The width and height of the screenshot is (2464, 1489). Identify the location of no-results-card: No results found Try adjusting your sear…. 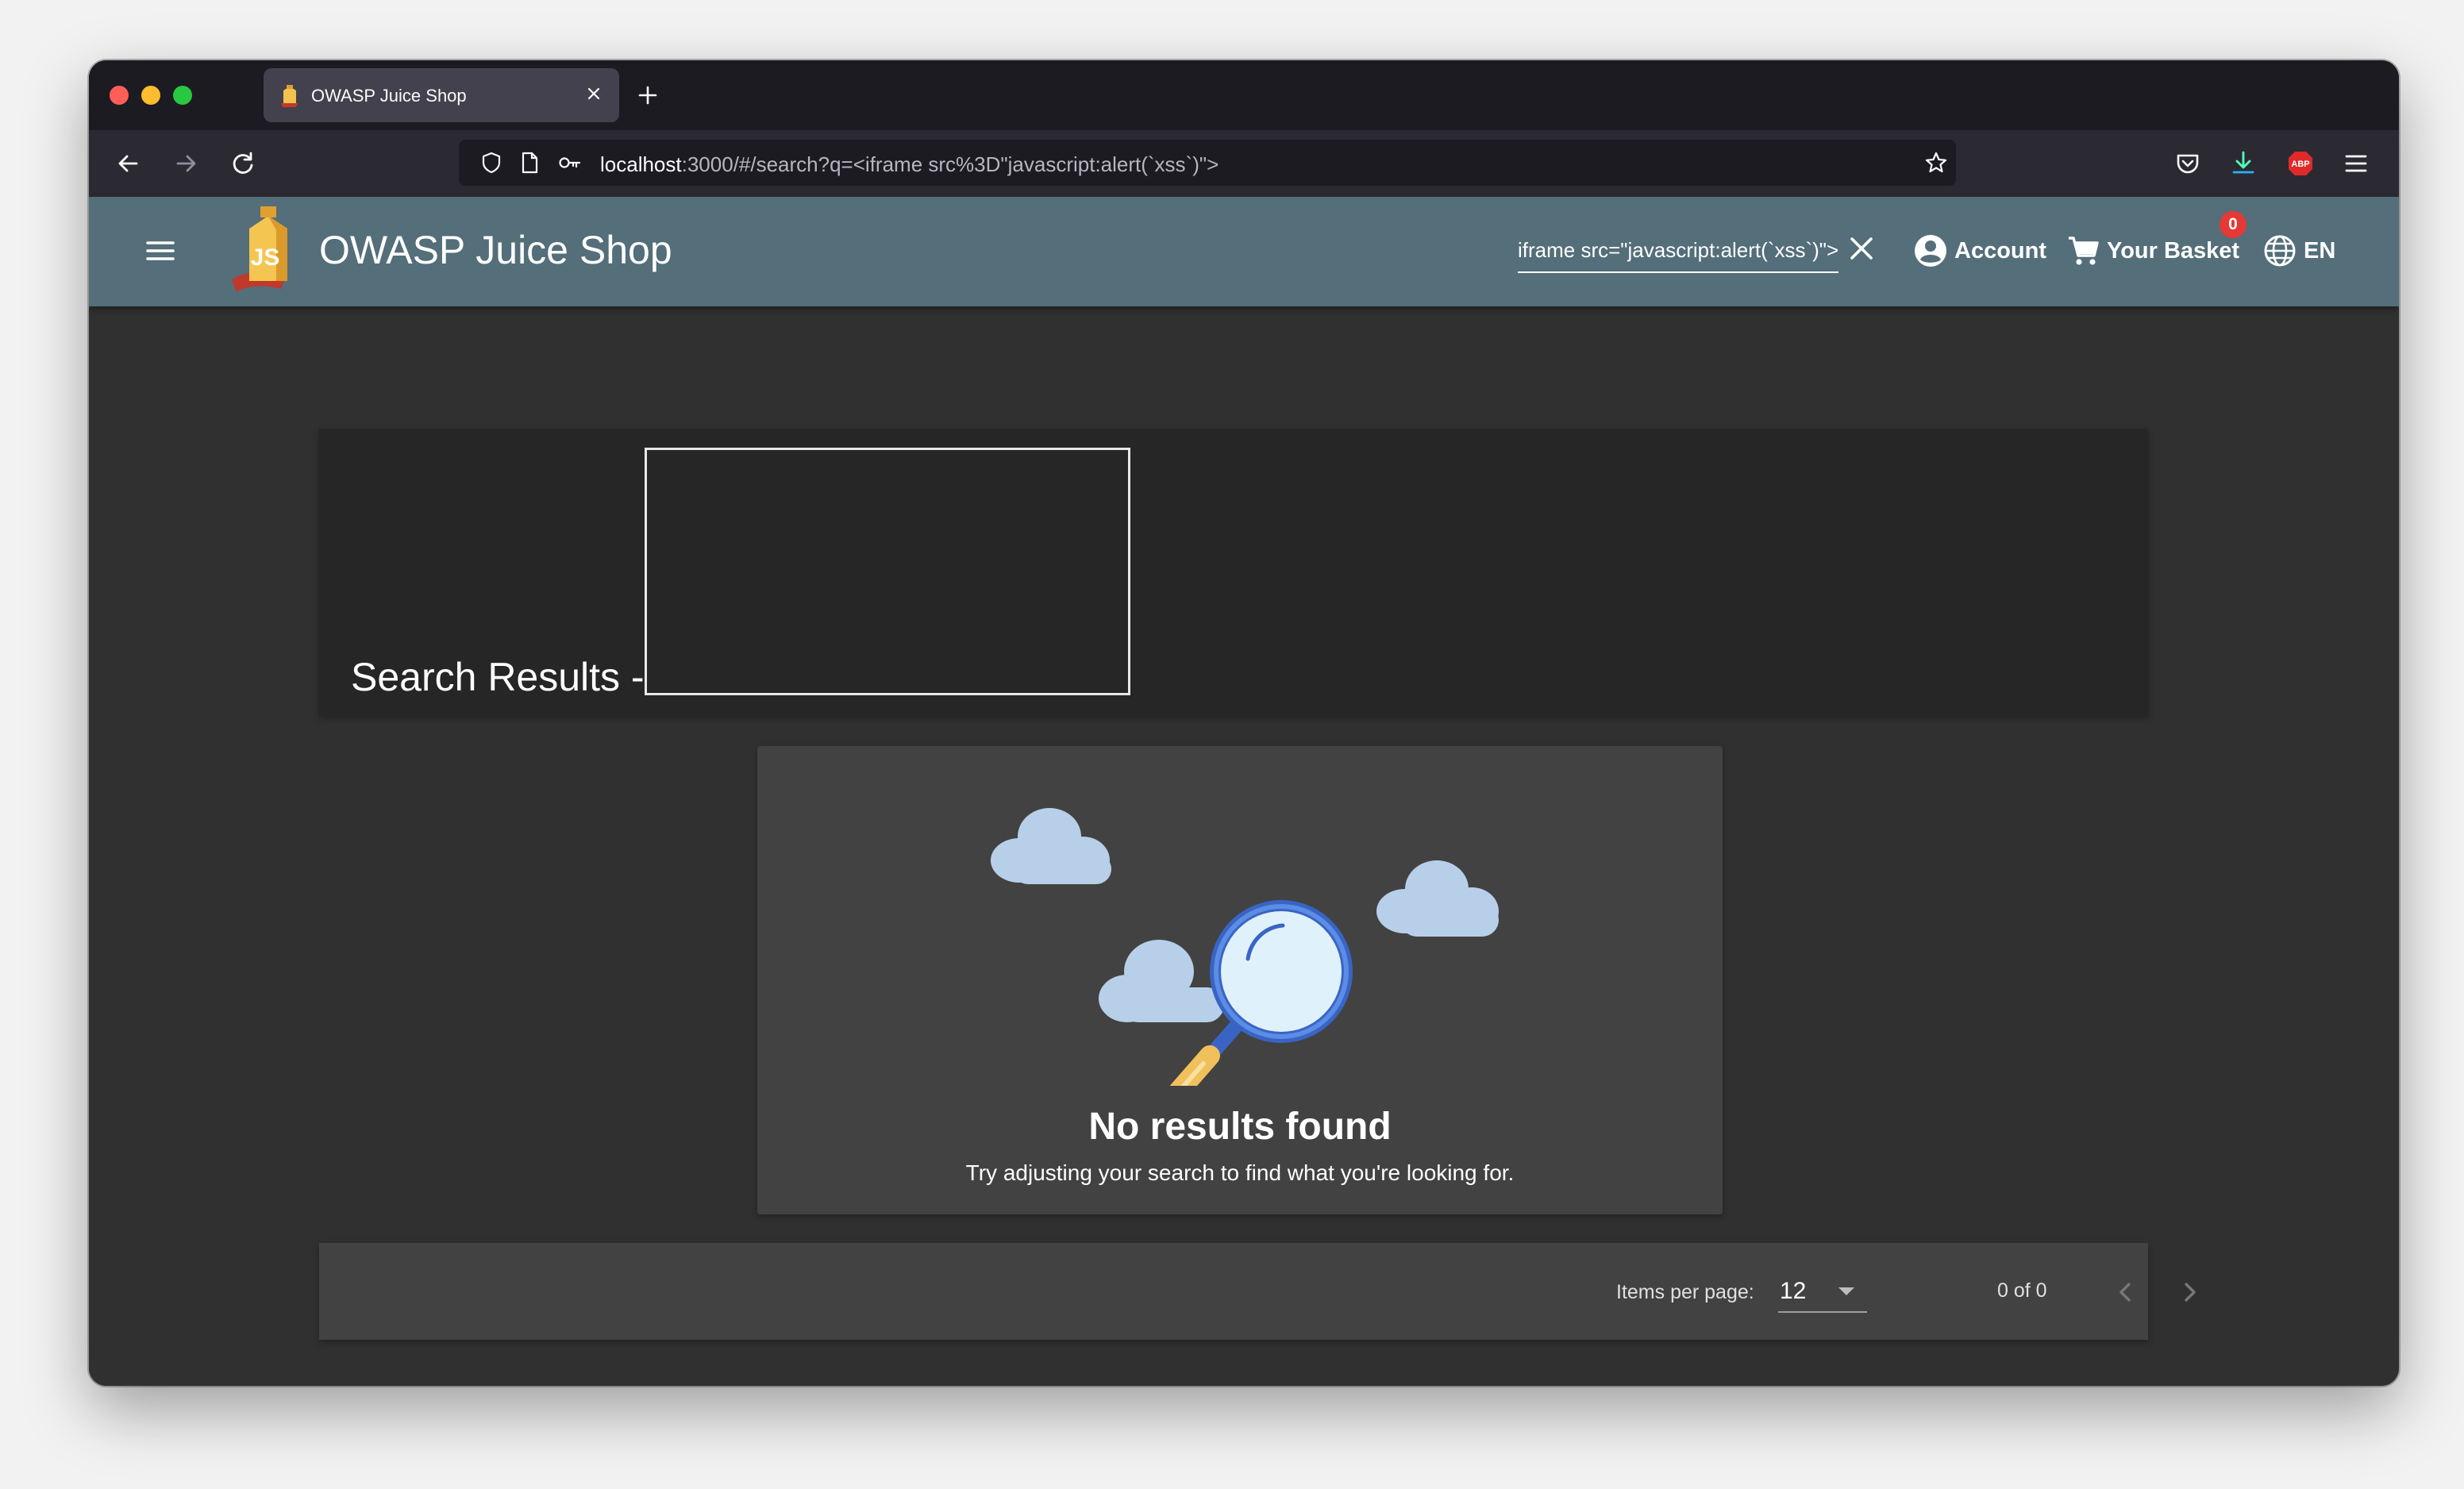
(1240, 980).